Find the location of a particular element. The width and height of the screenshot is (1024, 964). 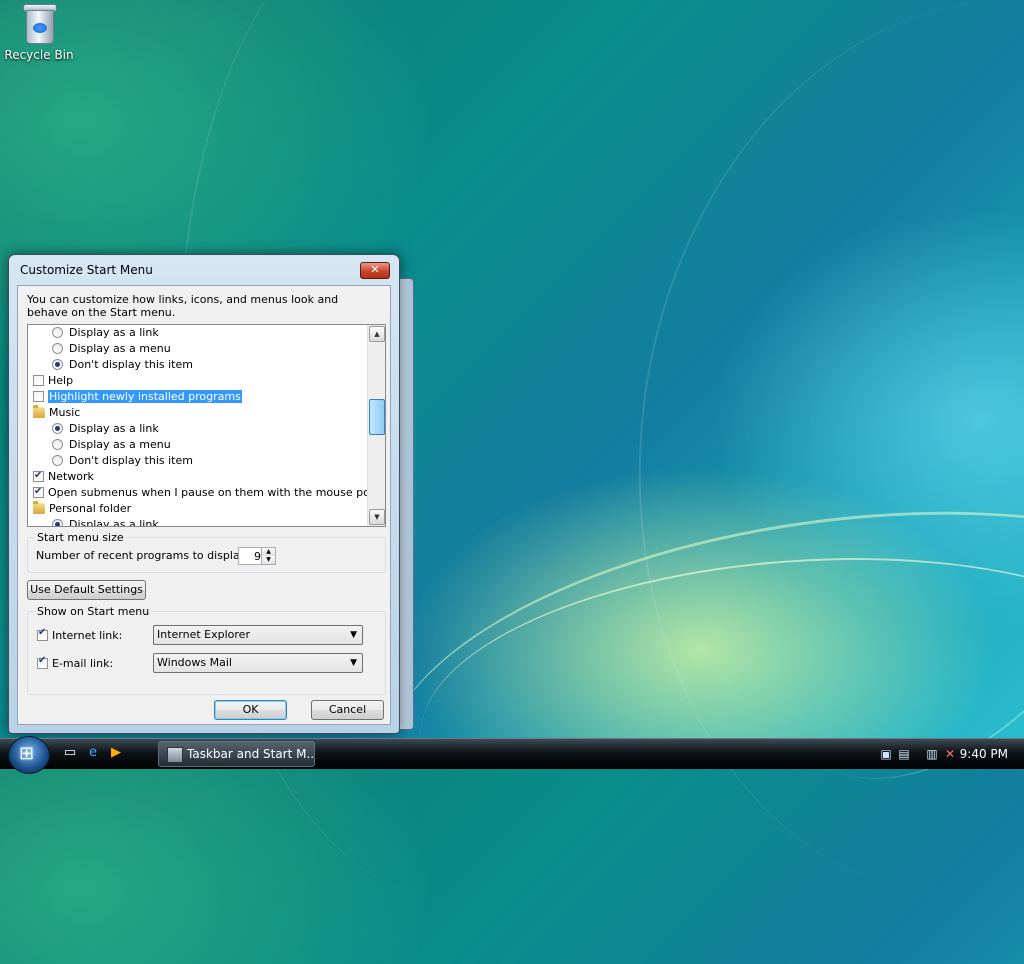

close-button: ✕ is located at coordinates (375, 270).